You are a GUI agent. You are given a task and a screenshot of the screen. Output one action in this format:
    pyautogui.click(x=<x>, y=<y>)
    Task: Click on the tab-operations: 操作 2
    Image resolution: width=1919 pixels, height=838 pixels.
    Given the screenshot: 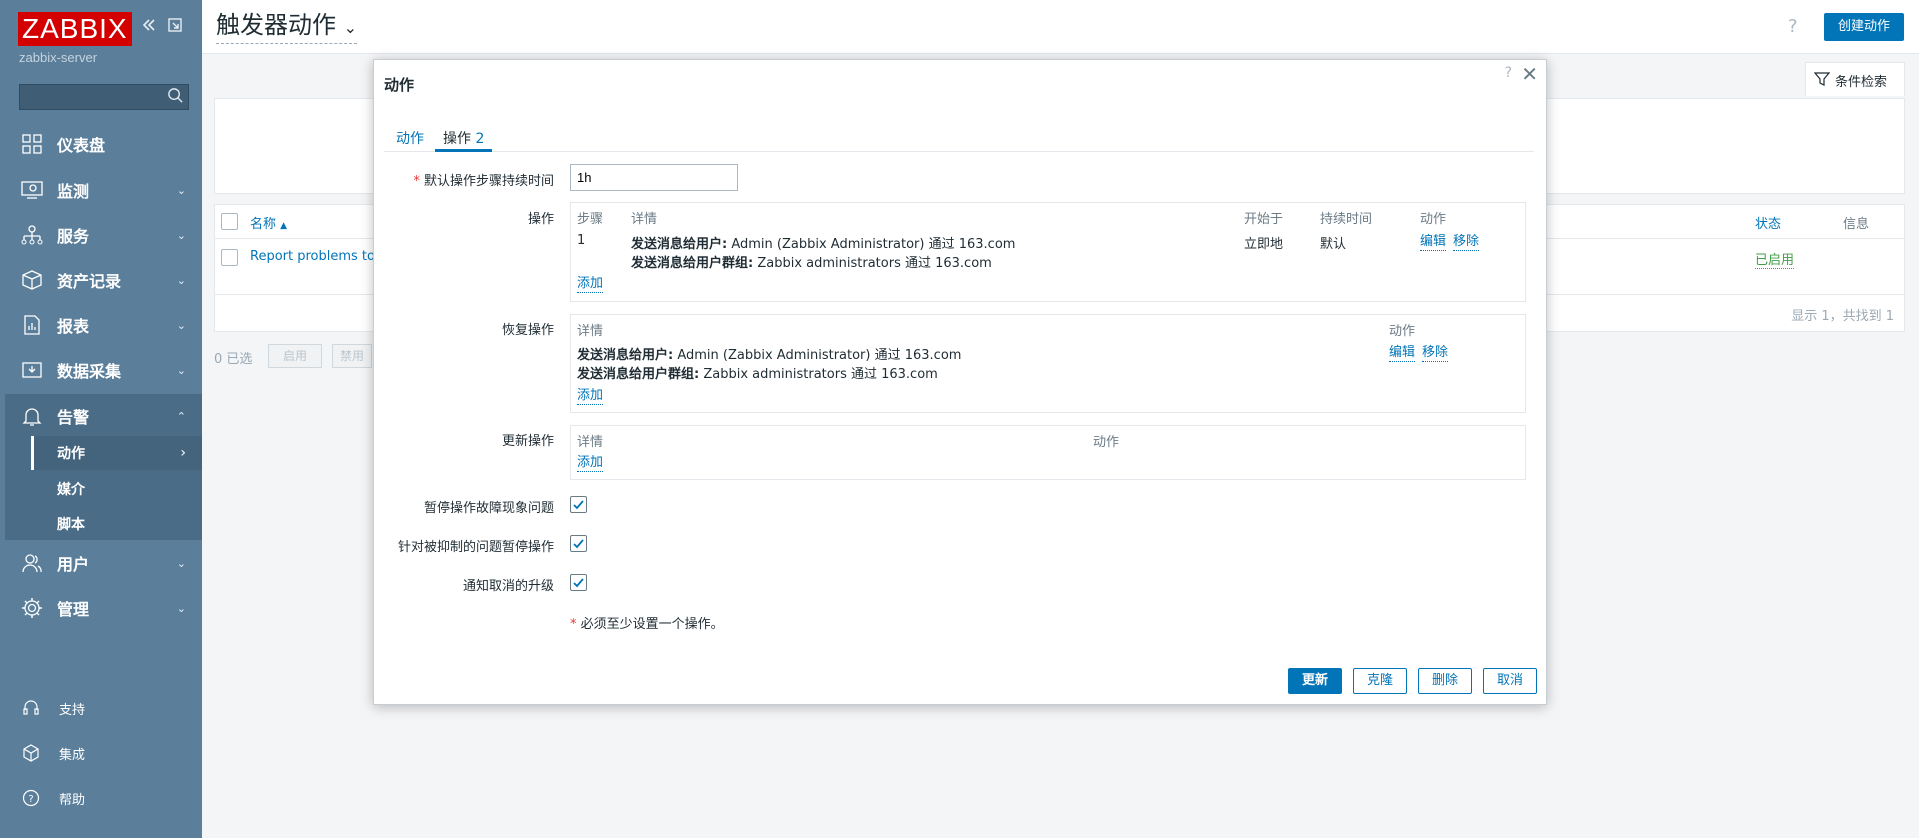 What is the action you would take?
    pyautogui.click(x=464, y=140)
    